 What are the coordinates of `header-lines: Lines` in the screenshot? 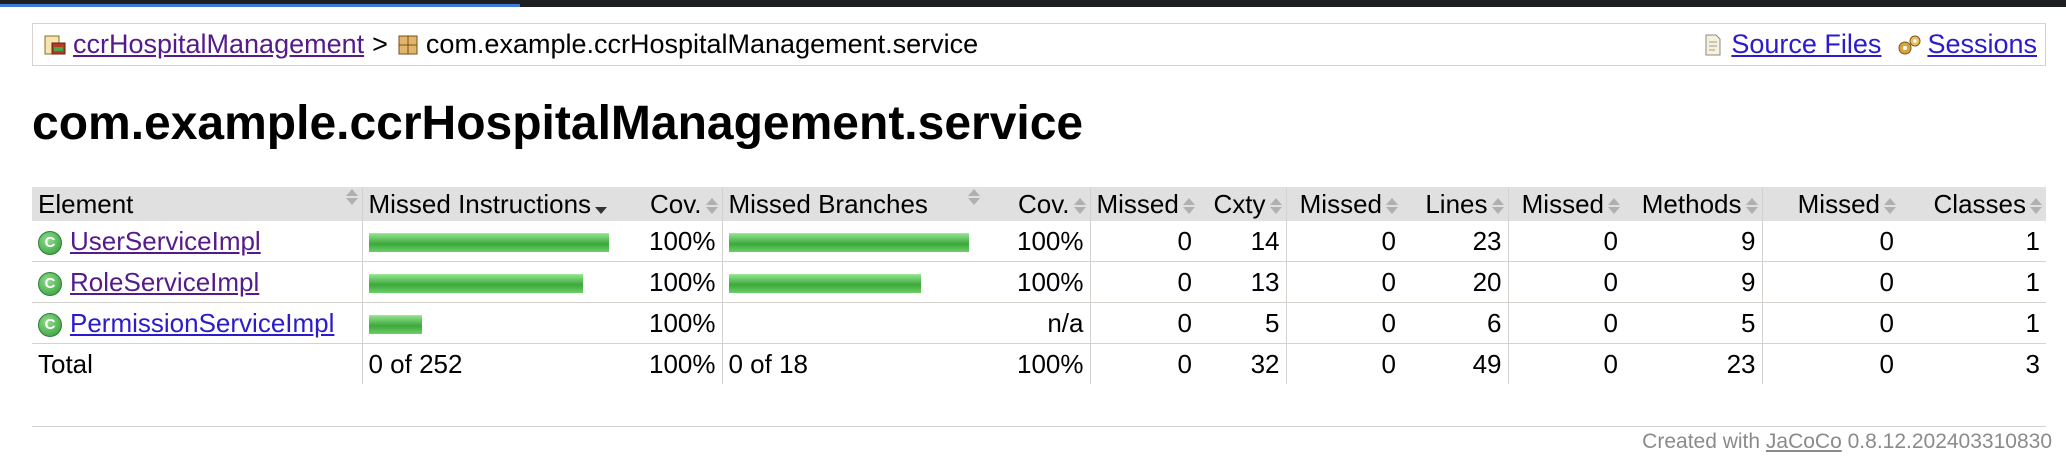 It's located at (1455, 204).